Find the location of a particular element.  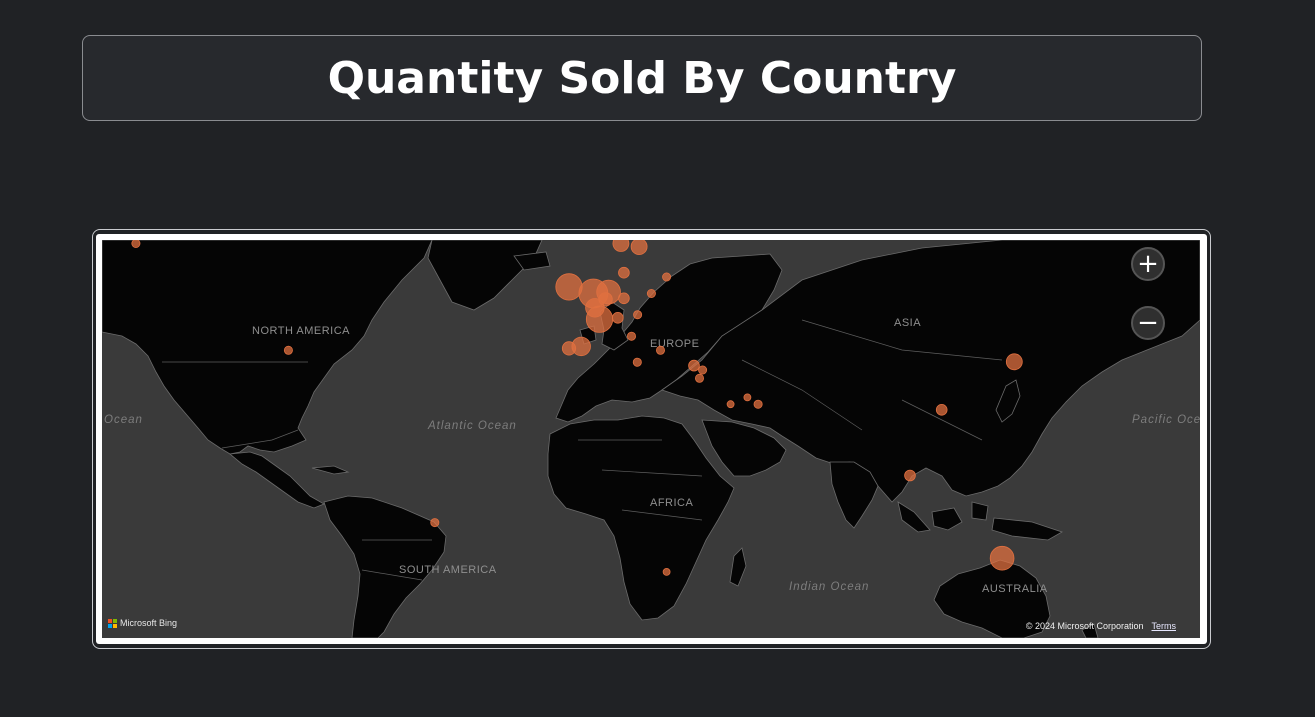

bubble-channel-islands is located at coordinates (595, 308).